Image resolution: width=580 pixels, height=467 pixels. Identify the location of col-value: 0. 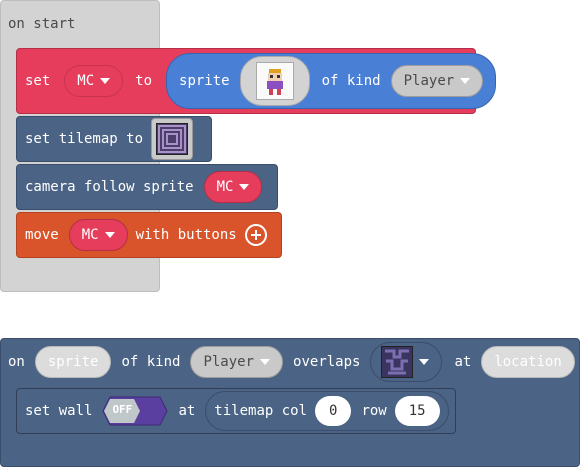
(333, 411).